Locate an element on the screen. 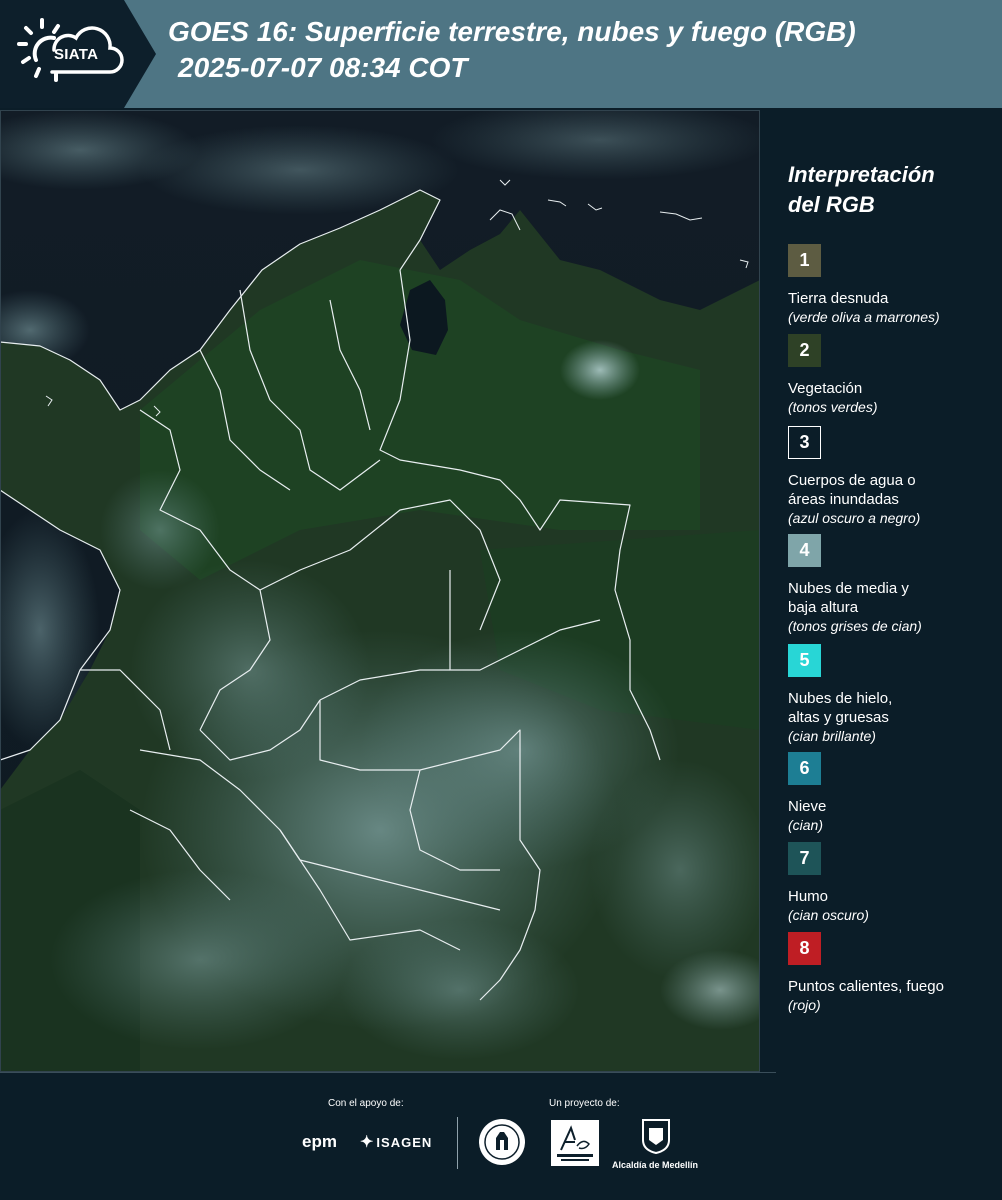 Image resolution: width=1002 pixels, height=1200 pixels. alcaldia-shield-icon is located at coordinates (656, 1136).